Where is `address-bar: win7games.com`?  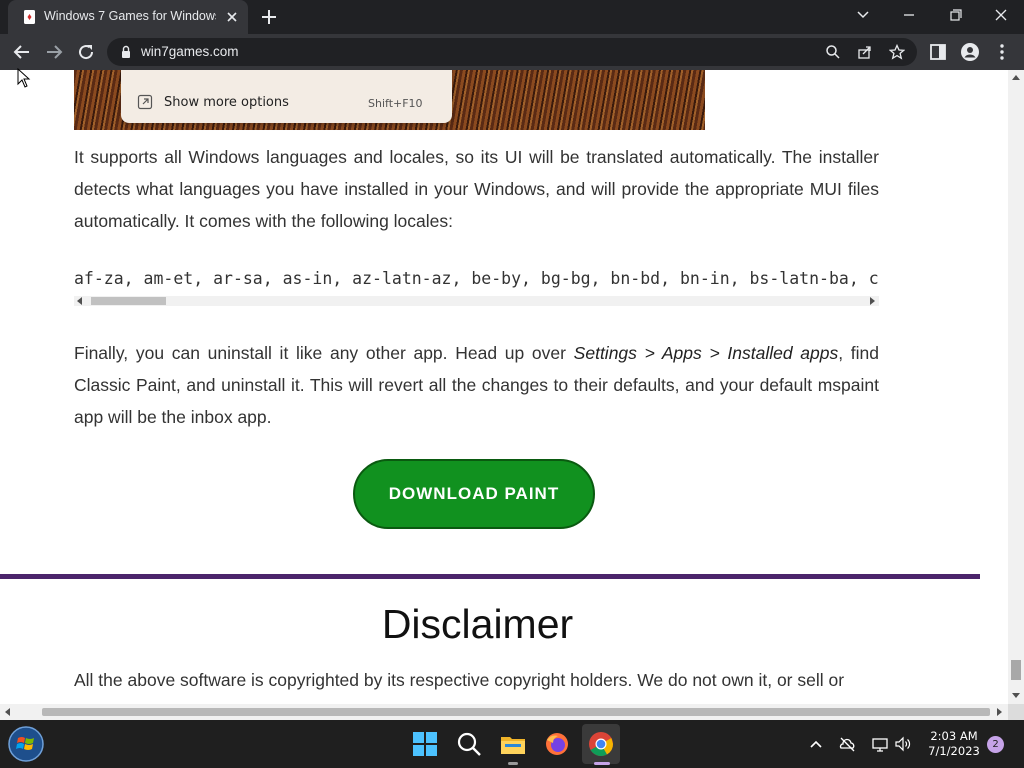
address-bar: win7games.com is located at coordinates (512, 52).